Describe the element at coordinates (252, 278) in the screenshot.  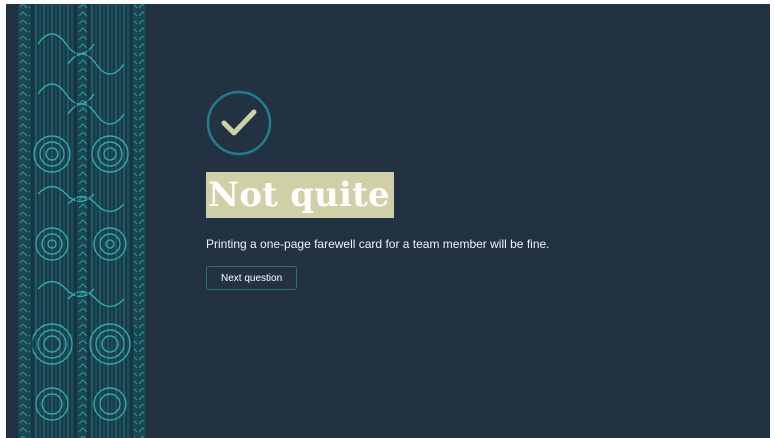
I see `next-question-button: Next question` at that location.